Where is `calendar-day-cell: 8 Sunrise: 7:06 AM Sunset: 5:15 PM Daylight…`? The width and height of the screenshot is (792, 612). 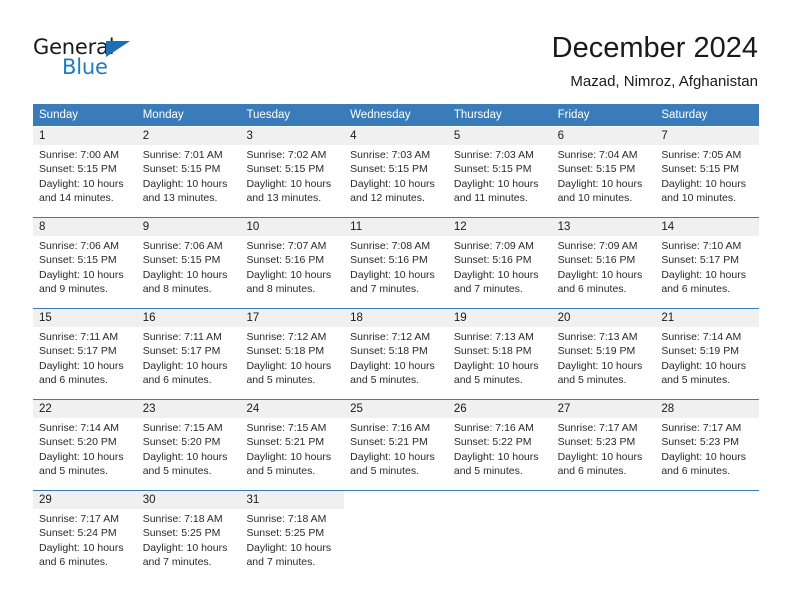 calendar-day-cell: 8 Sunrise: 7:06 AM Sunset: 5:15 PM Daylight… is located at coordinates (85, 256).